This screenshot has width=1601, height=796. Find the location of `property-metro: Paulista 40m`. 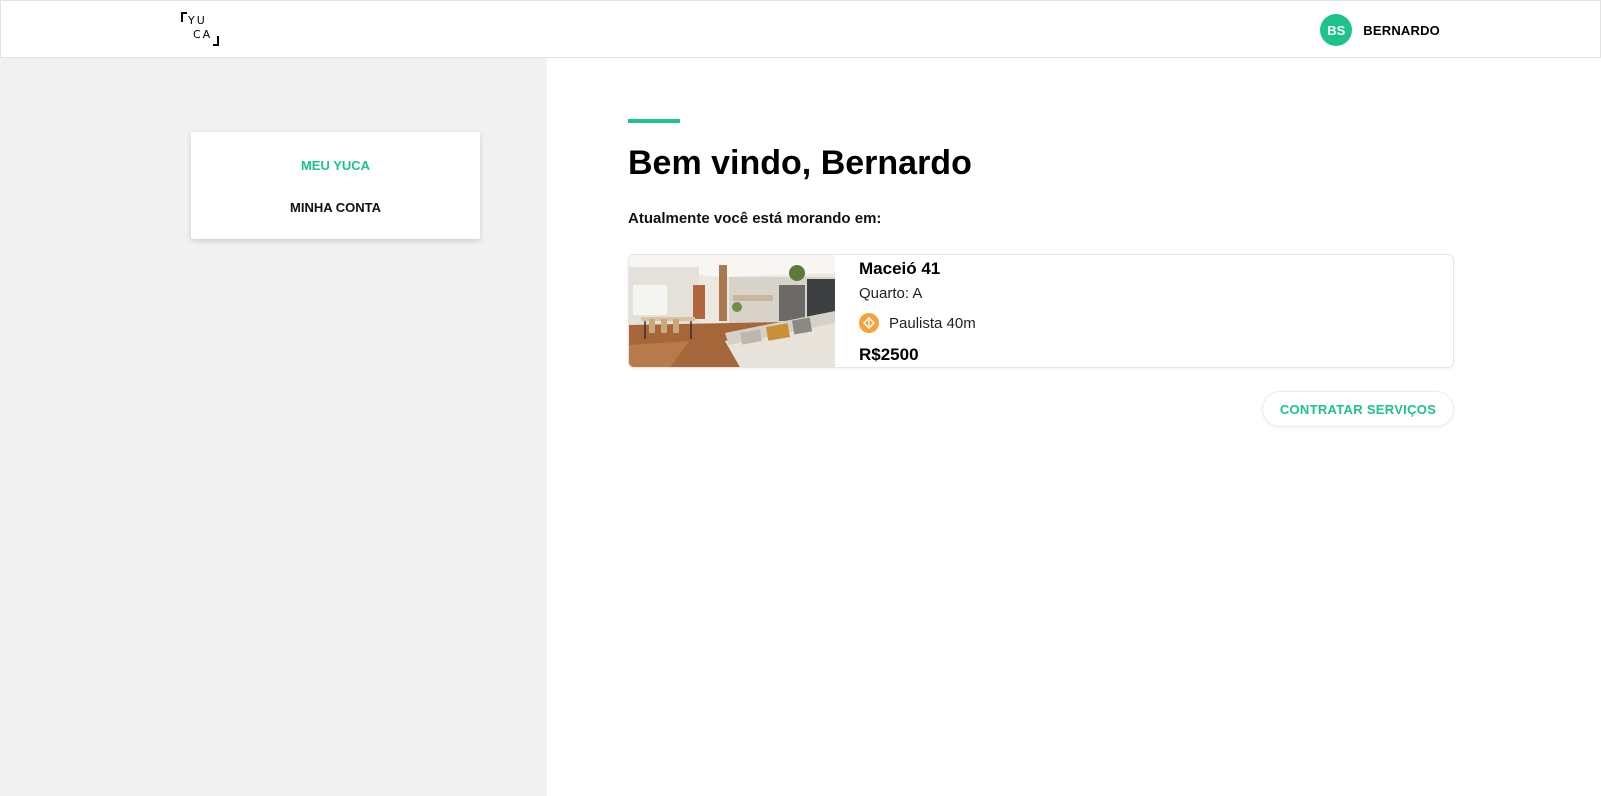

property-metro: Paulista 40m is located at coordinates (917, 323).